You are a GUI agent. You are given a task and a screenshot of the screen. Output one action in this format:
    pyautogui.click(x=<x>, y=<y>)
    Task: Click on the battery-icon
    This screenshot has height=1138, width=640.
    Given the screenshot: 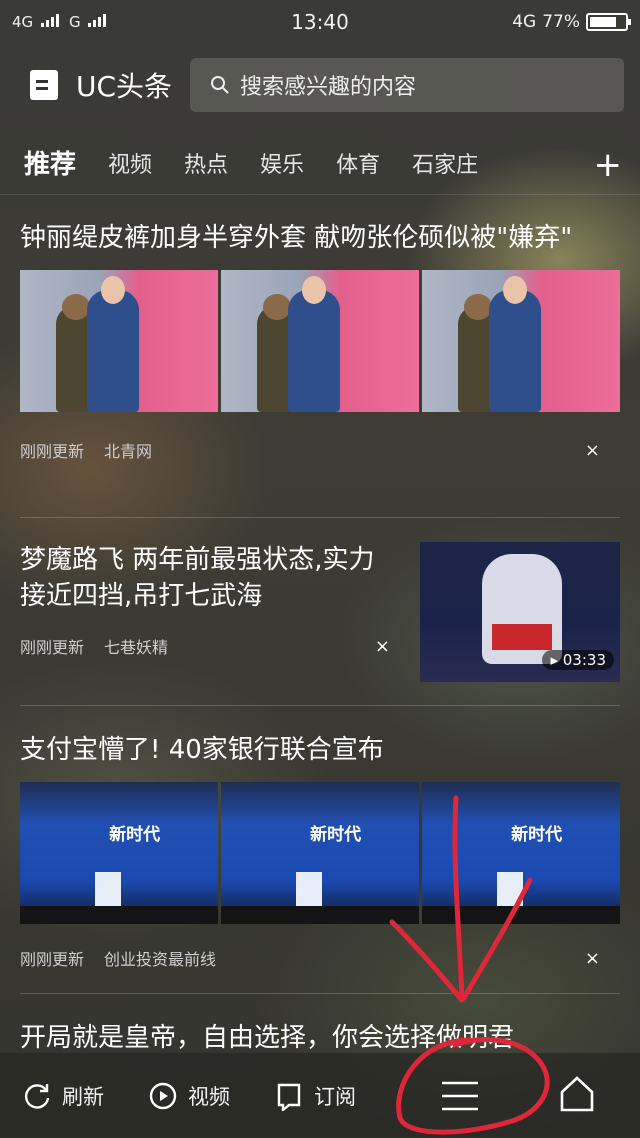 What is the action you would take?
    pyautogui.click(x=608, y=22)
    